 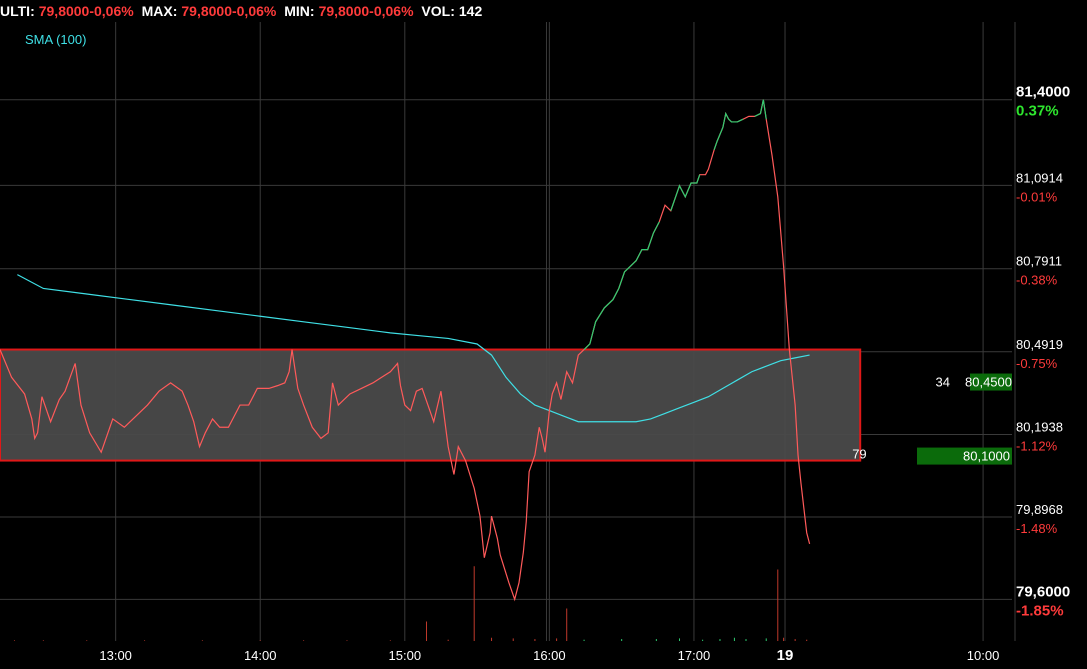 I want to click on sma-legend: SMA (100), so click(x=55, y=39).